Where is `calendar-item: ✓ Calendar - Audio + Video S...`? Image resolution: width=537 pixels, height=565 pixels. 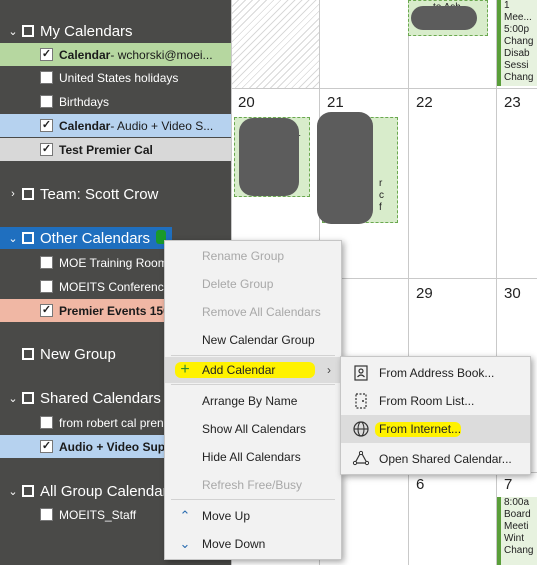
calendar-item: ✓ Calendar - Audio + Video S... is located at coordinates (115, 125).